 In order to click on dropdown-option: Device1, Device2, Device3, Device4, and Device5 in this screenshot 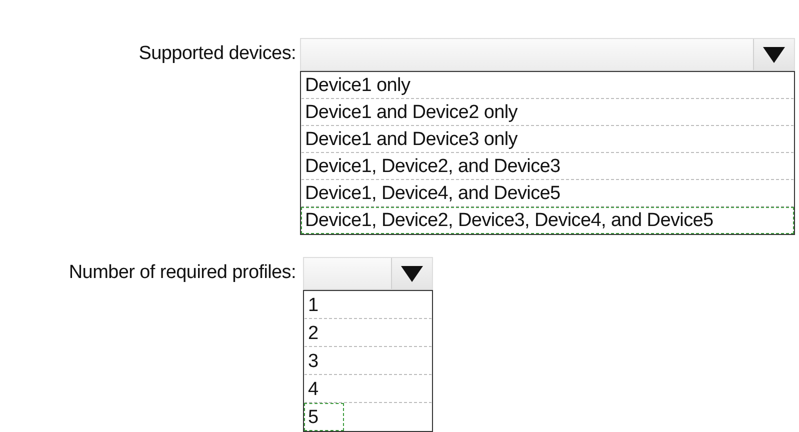, I will do `click(547, 220)`.